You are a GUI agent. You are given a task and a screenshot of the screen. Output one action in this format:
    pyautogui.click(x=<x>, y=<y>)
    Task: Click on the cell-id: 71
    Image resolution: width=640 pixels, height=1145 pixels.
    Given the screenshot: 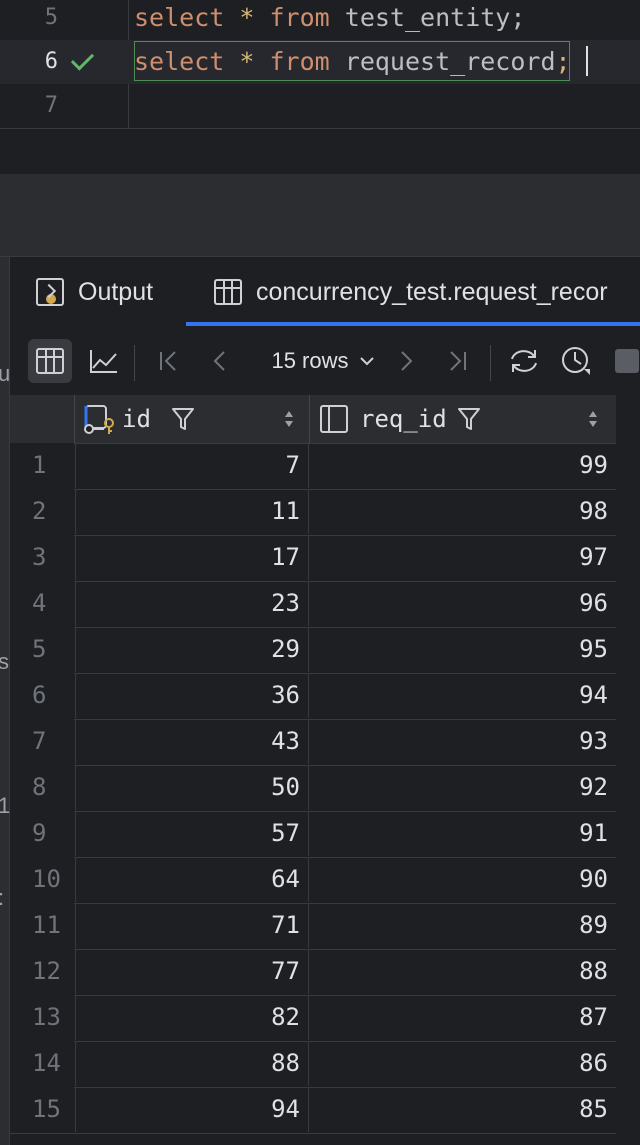 What is the action you would take?
    pyautogui.click(x=192, y=925)
    